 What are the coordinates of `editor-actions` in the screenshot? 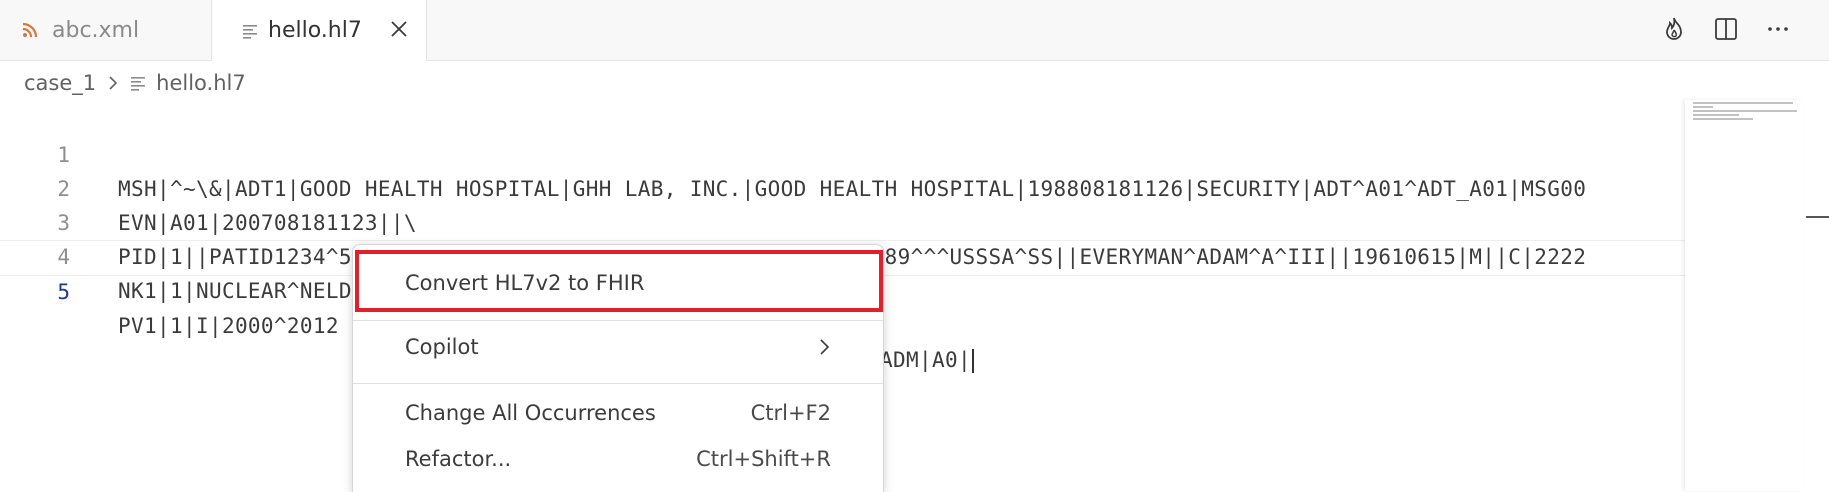 It's located at (1726, 29).